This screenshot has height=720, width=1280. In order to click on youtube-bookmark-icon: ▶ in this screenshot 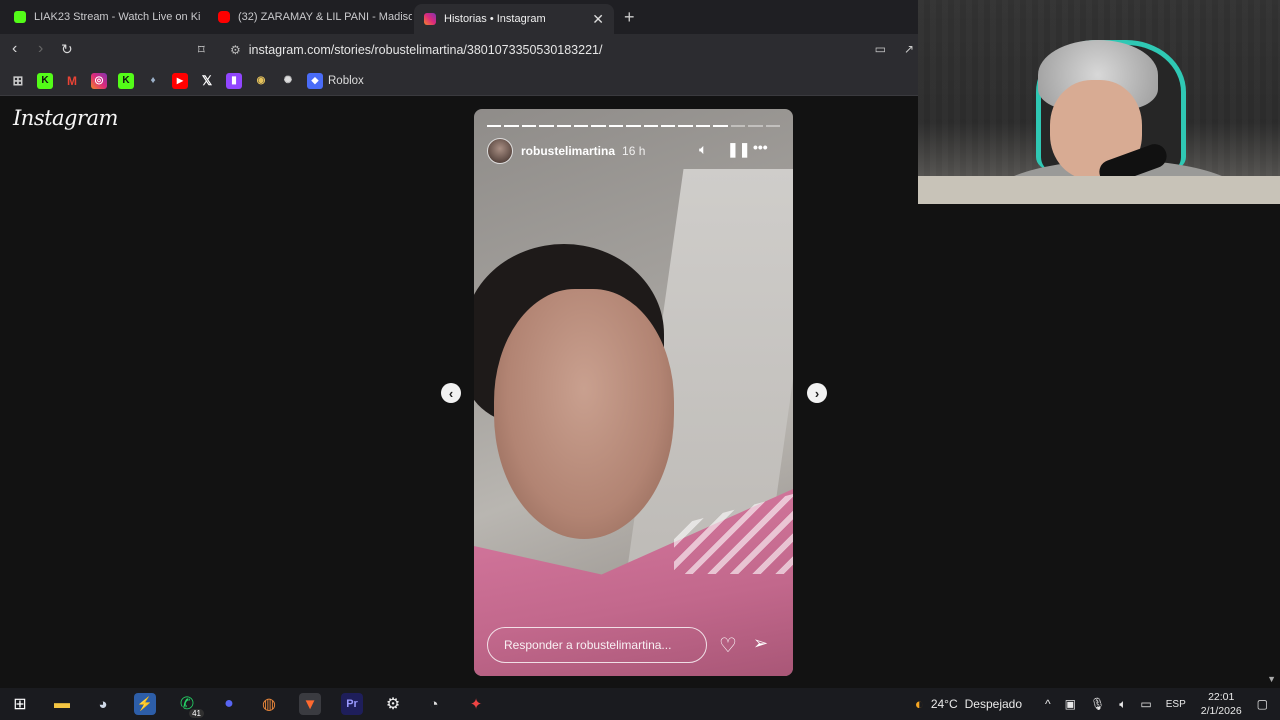, I will do `click(180, 80)`.